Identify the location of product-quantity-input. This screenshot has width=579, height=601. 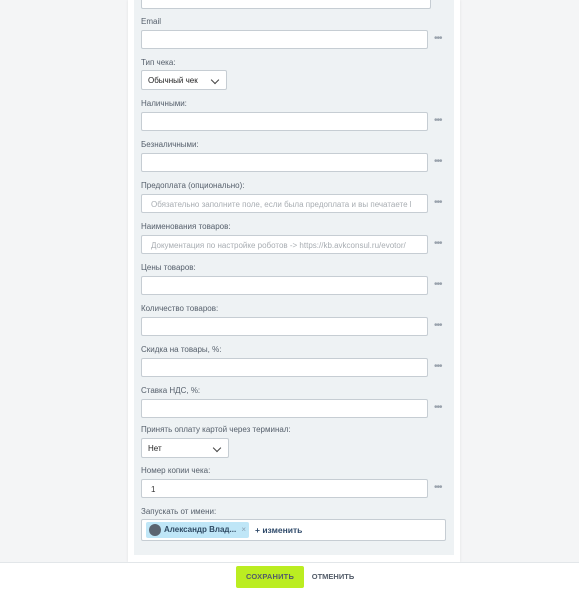
(284, 326).